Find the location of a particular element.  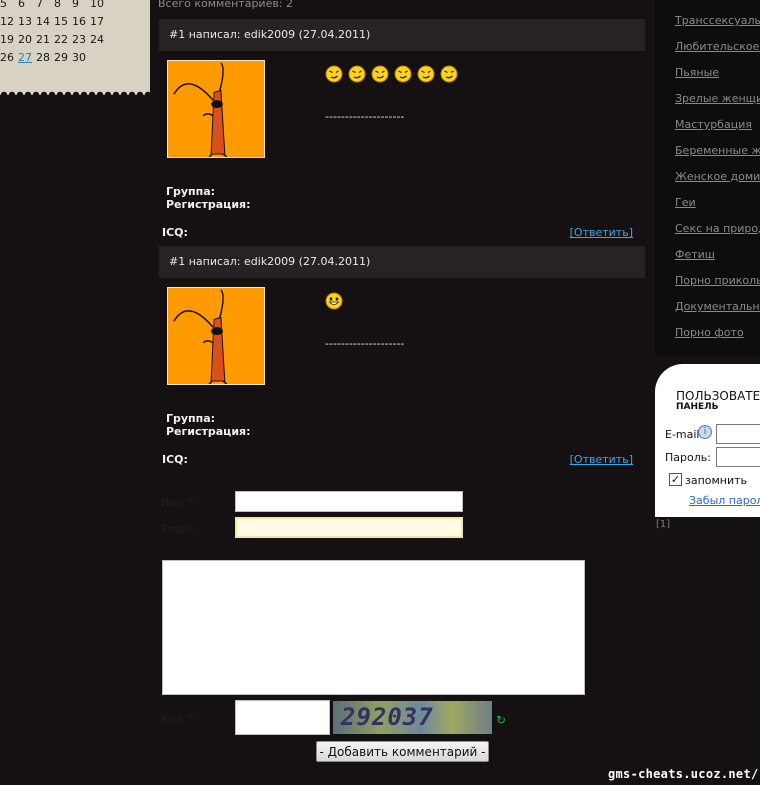

captcha-input is located at coordinates (282, 717).